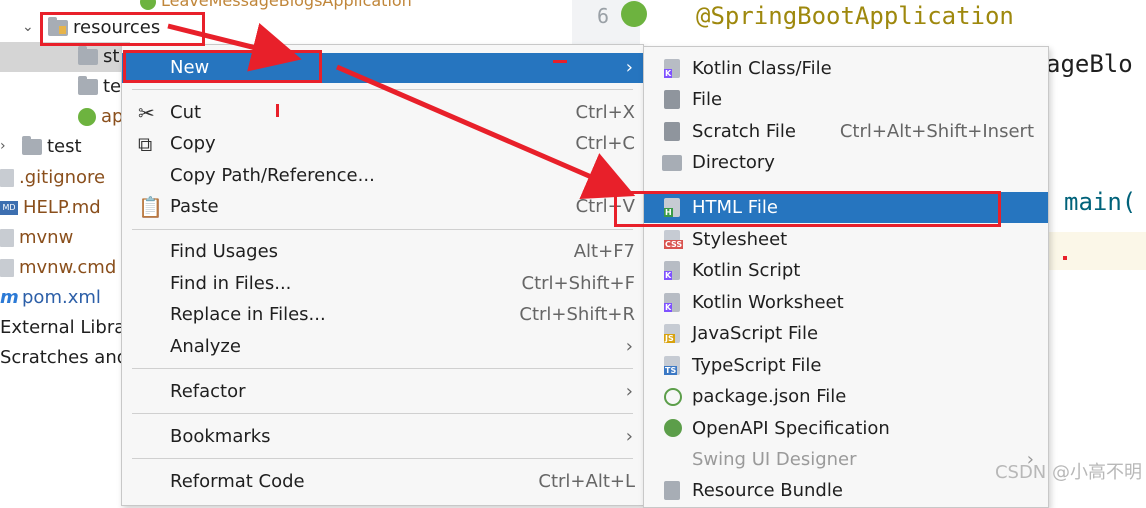  Describe the element at coordinates (234, 47) in the screenshot. I see `arrow-to-new` at that location.